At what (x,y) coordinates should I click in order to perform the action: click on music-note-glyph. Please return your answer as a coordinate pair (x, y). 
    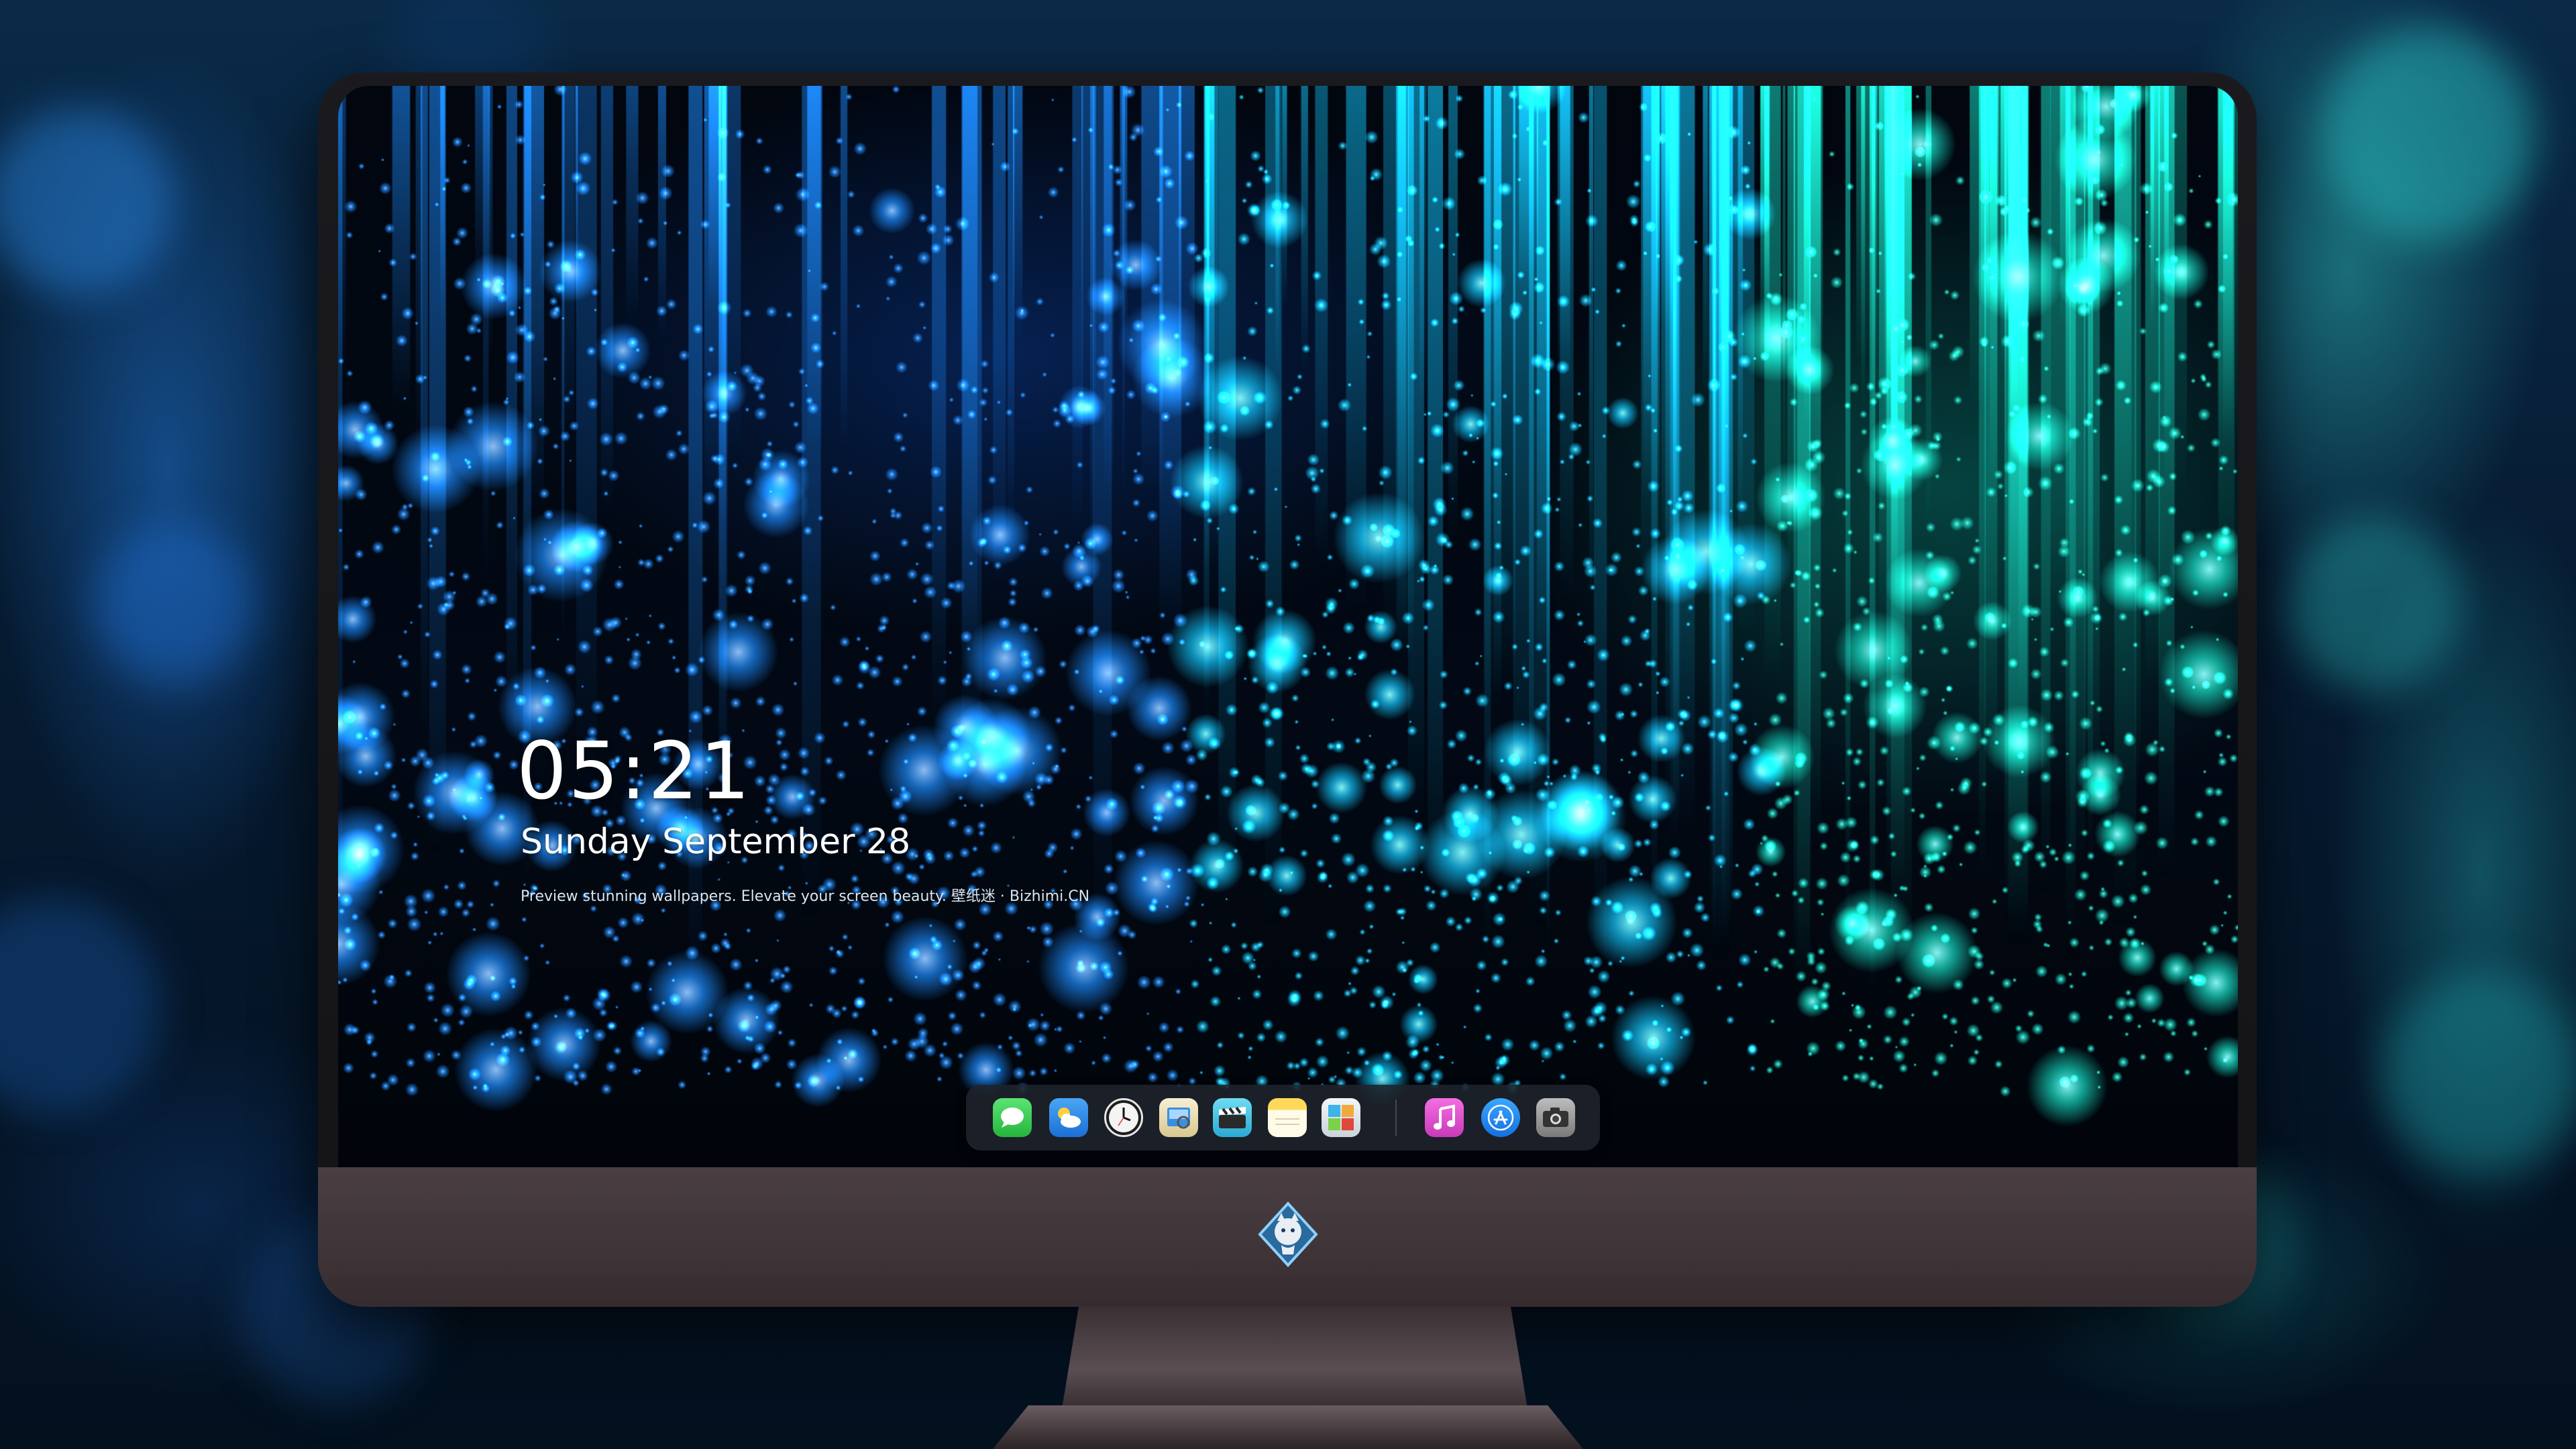
    Looking at the image, I should click on (1444, 1117).